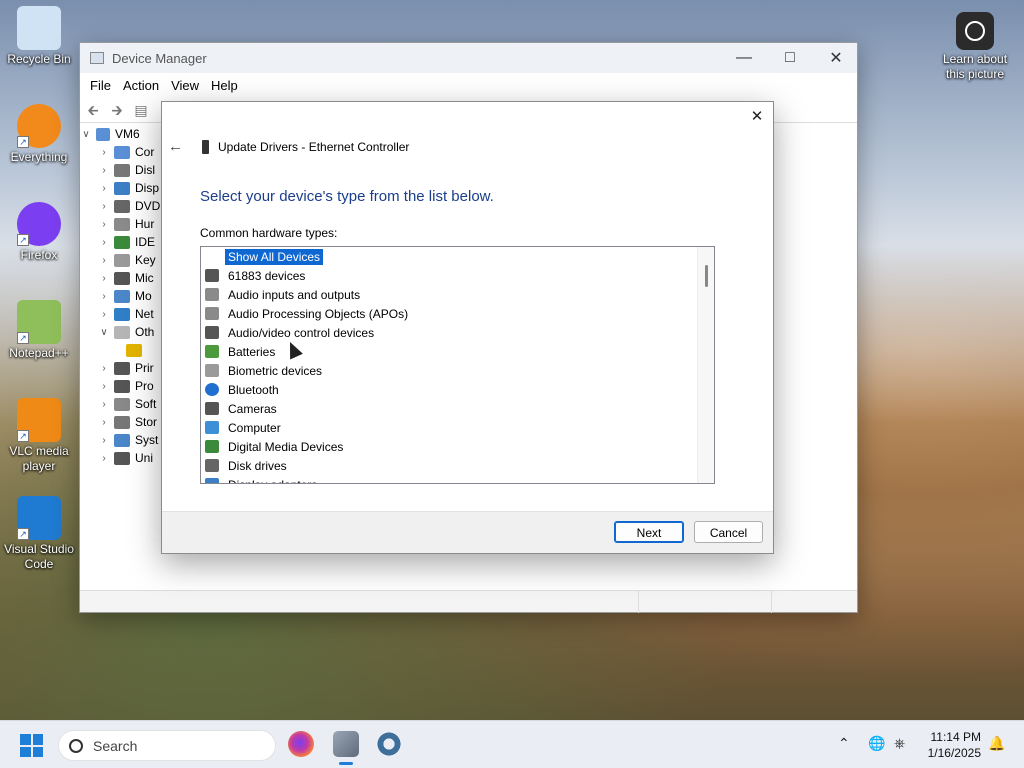 The image size is (1024, 768). Describe the element at coordinates (121, 404) in the screenshot. I see `tree-item: › Soft` at that location.